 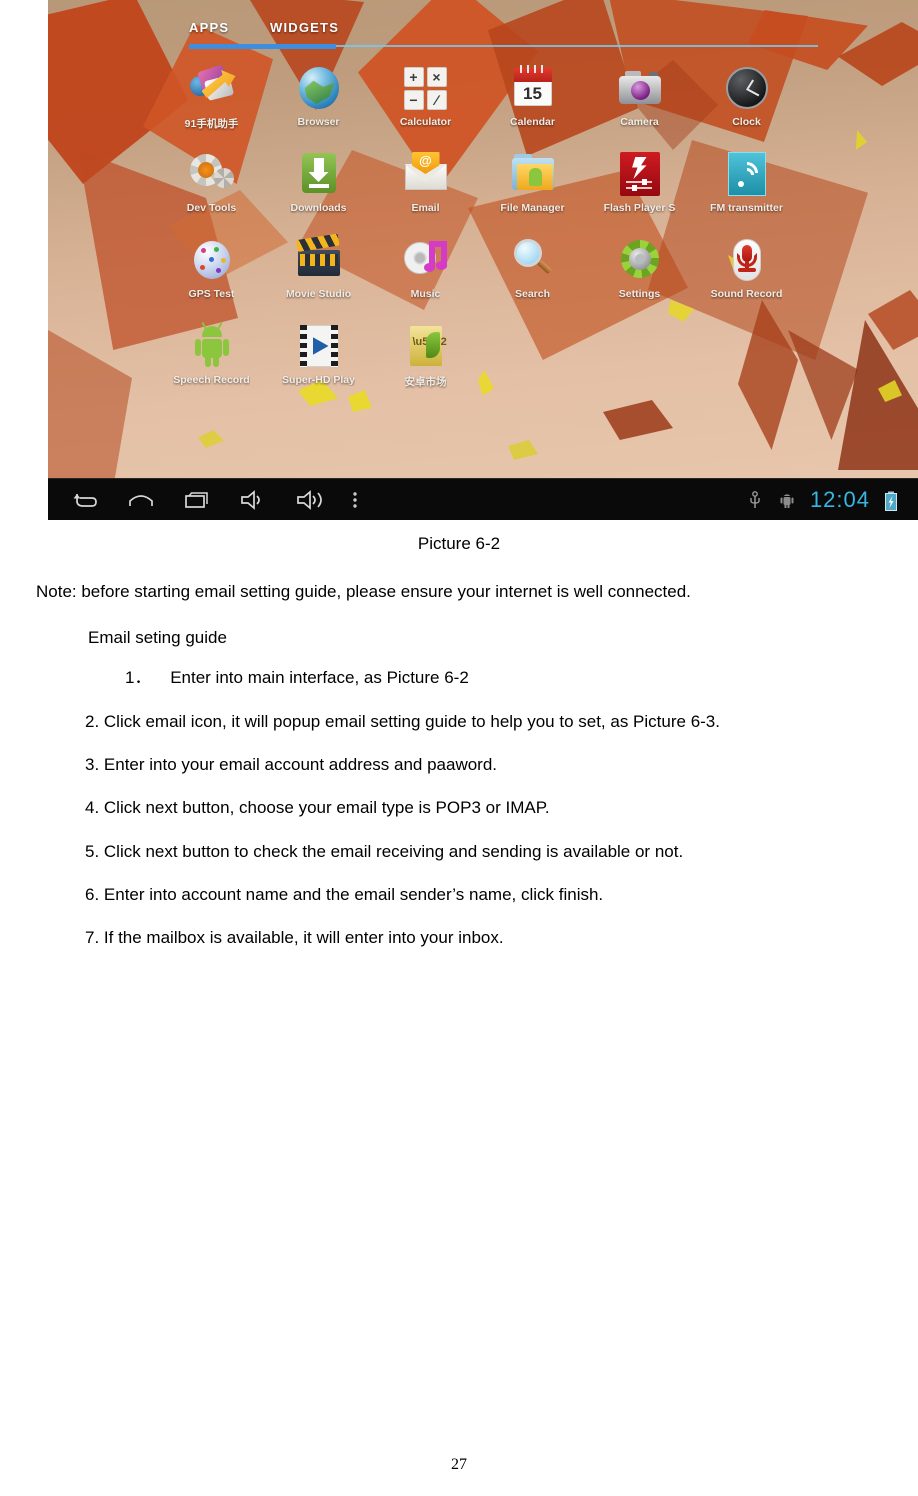 I want to click on app-item-fm-transmitter: FM transmitter, so click(x=746, y=191).